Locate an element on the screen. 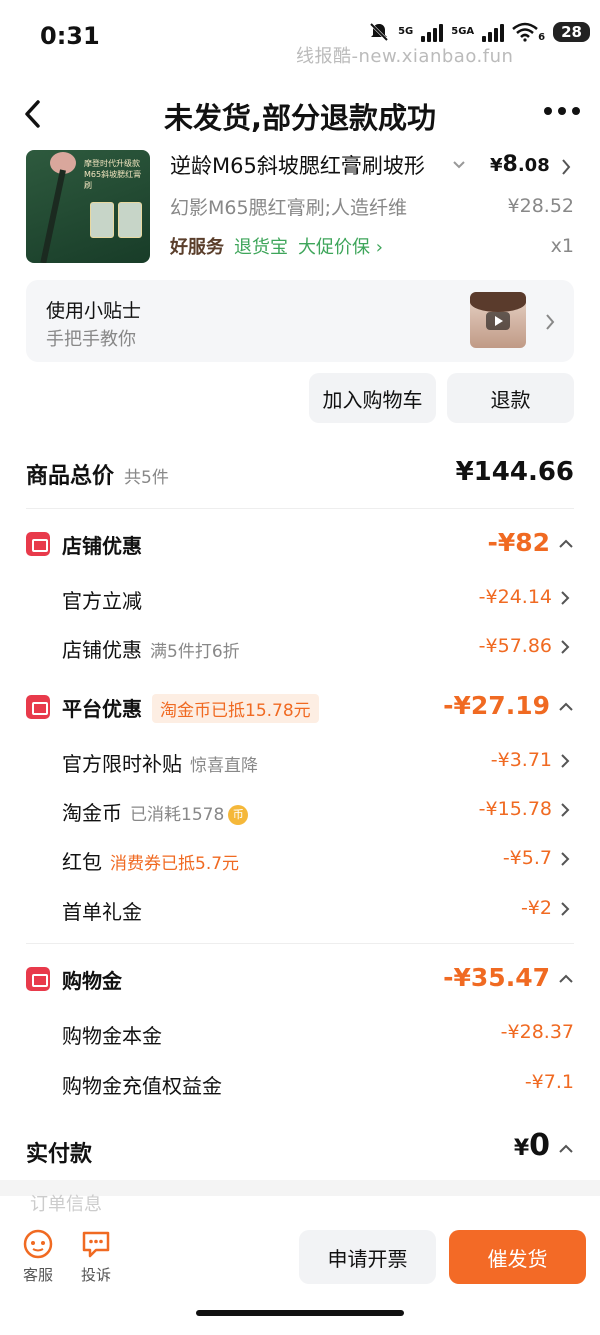  shopping-gold-value: -¥35.47 is located at coordinates (496, 977).